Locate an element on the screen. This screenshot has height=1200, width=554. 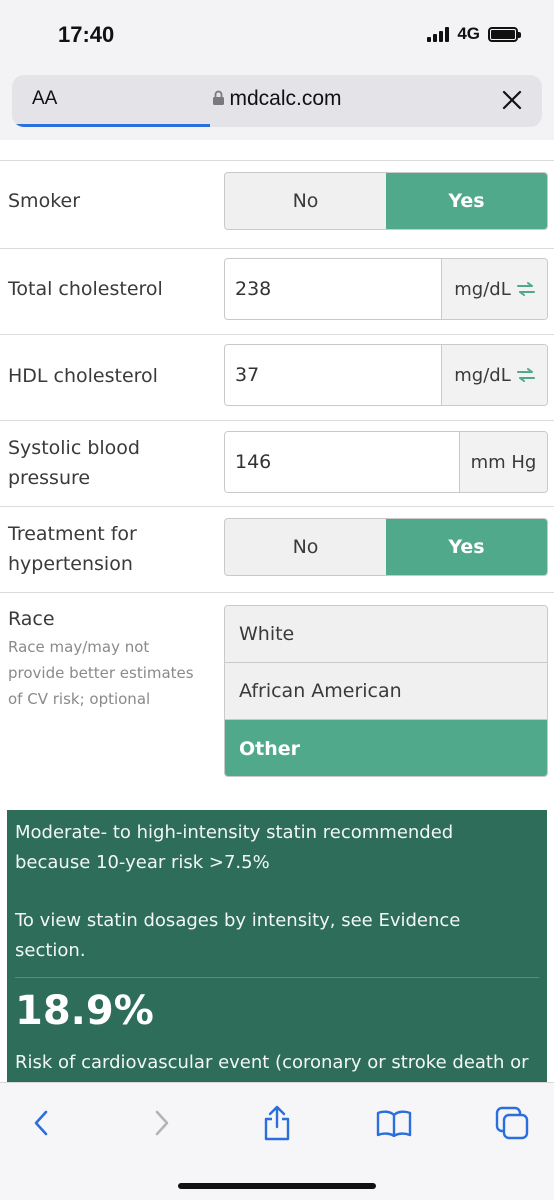
tabs-icon is located at coordinates (512, 1123).